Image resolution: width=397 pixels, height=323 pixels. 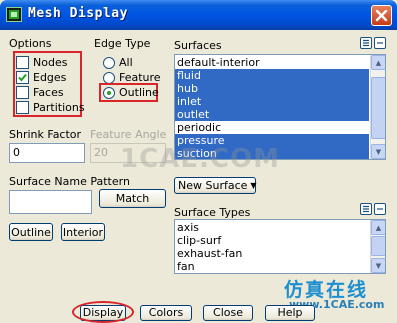 What do you see at coordinates (31, 232) in the screenshot?
I see `outline-button: Outline` at bounding box center [31, 232].